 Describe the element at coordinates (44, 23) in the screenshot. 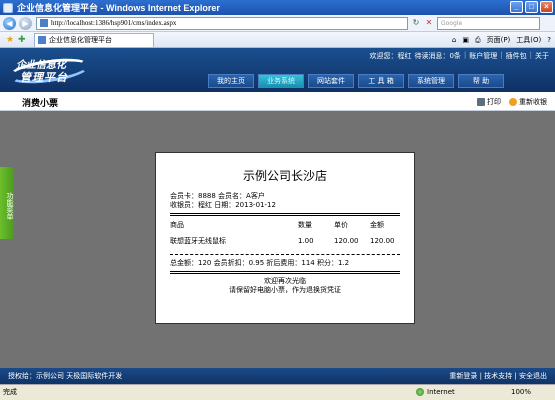

I see `page-favicon` at that location.